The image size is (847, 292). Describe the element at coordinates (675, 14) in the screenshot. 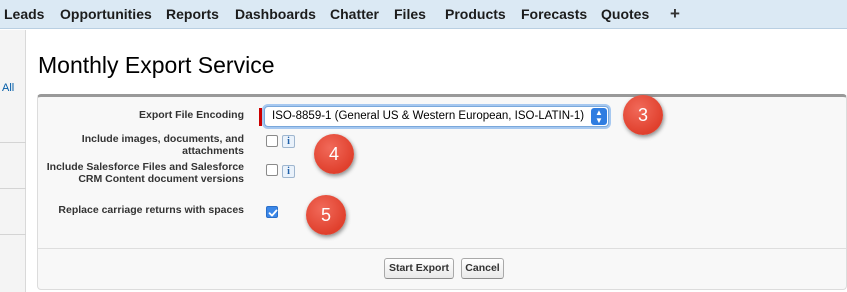

I see `add-tab-icon: +` at that location.